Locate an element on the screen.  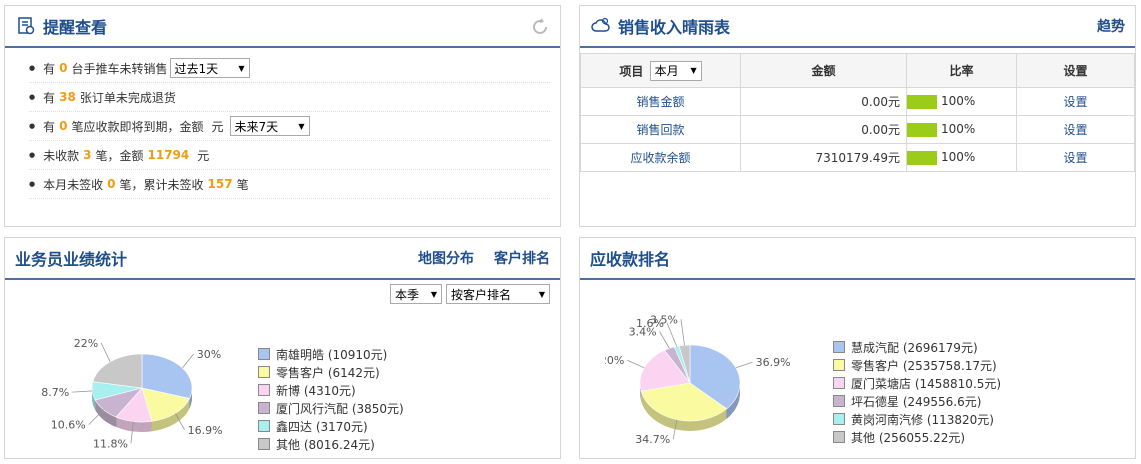
item-amount: 11794 is located at coordinates (168, 155).